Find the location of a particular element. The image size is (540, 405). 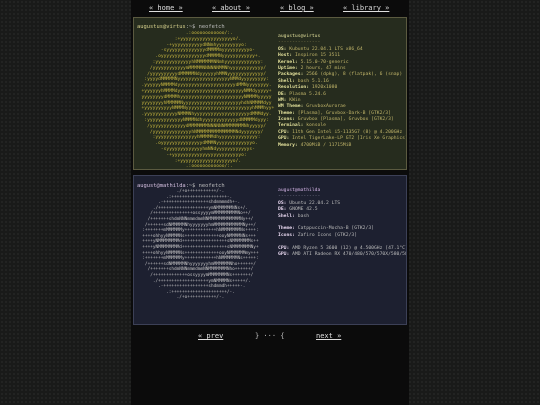

logo-line: .-+++++++++++++++++shdmmdh+++++-. is located at coordinates (202, 287).